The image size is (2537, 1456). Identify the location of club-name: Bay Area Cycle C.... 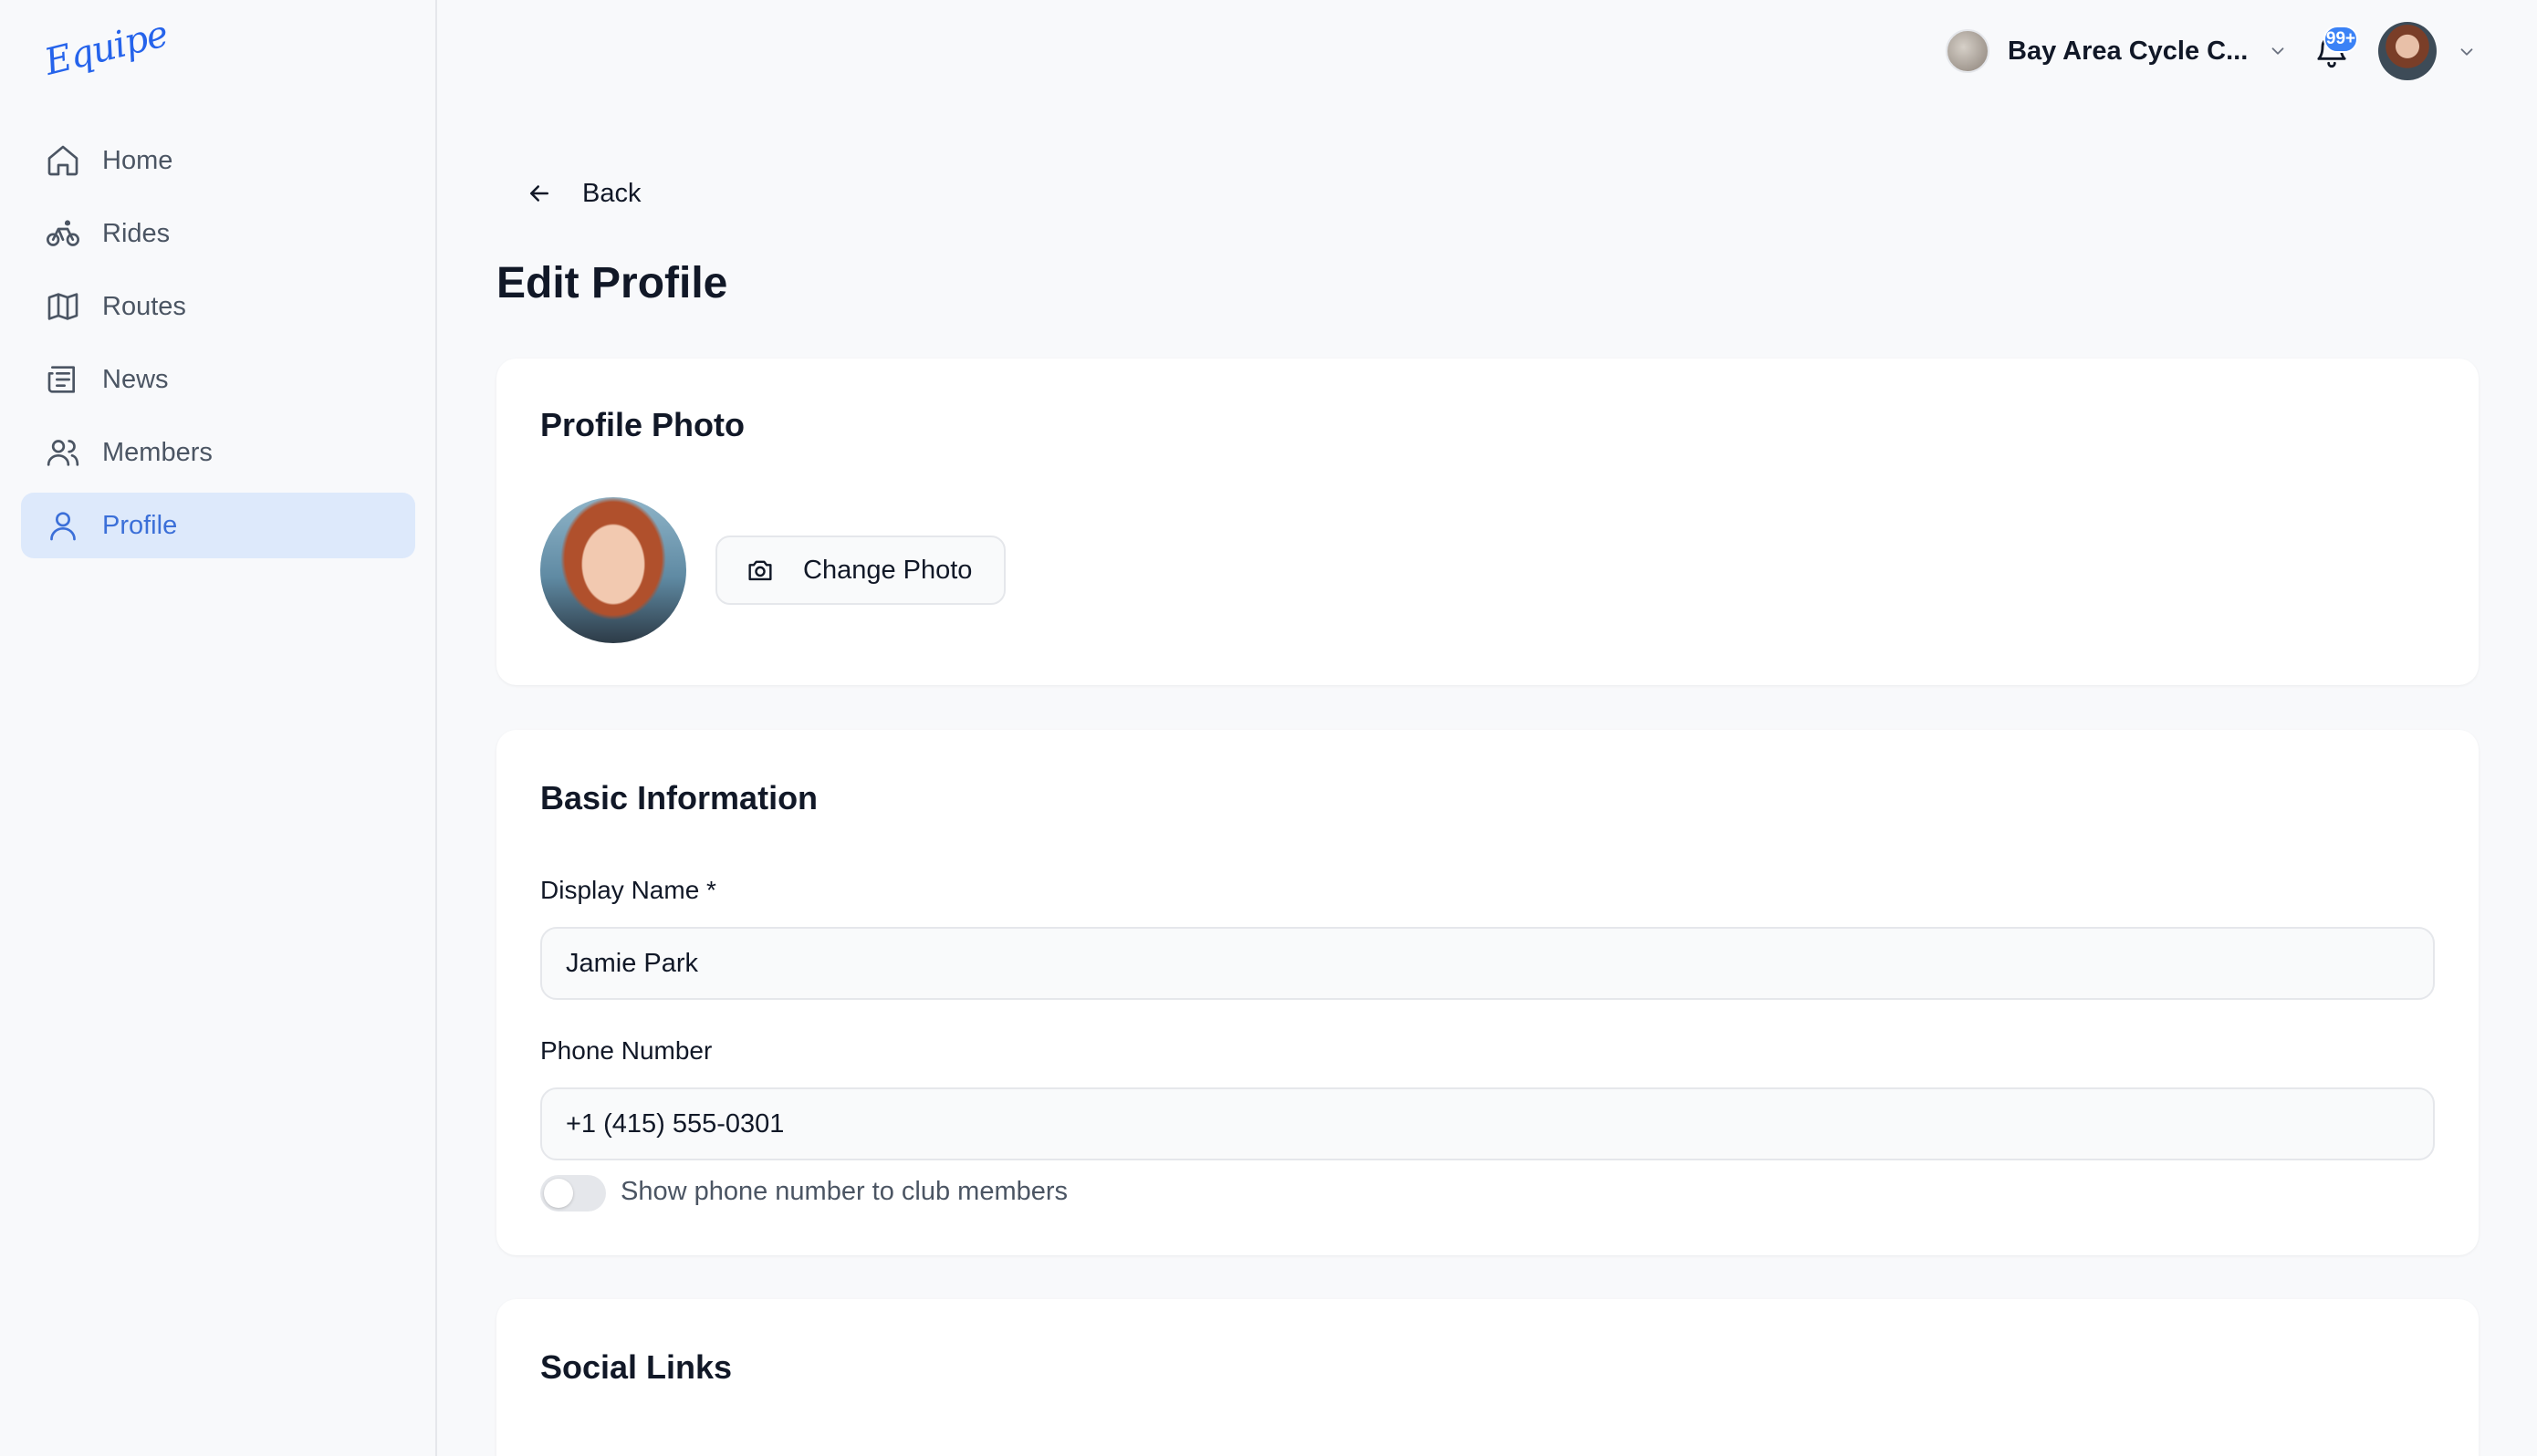
(2128, 51).